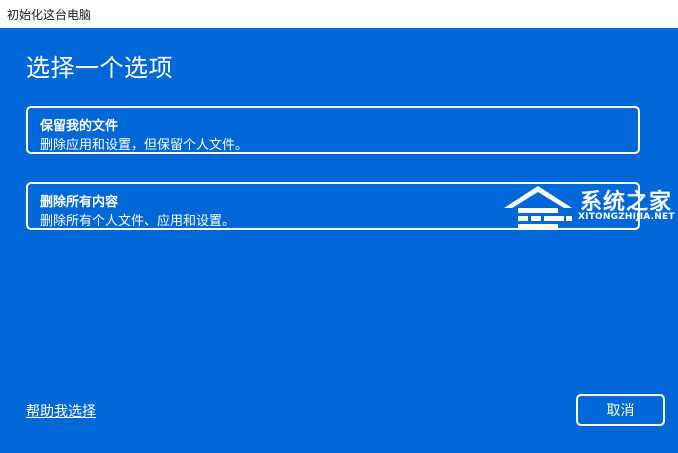 The image size is (678, 453). I want to click on help-me-choose-link: 帮助我选择, so click(61, 411).